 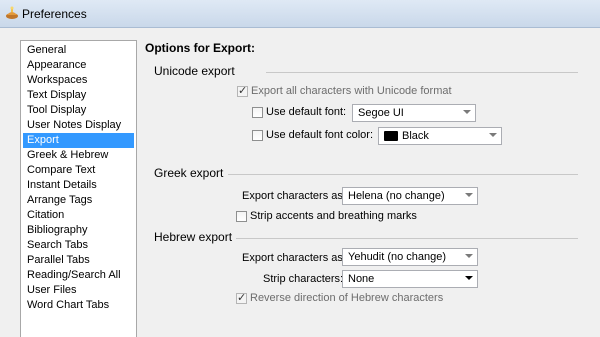 I want to click on sidebar-item-bibliography: Bibliography, so click(x=78, y=230).